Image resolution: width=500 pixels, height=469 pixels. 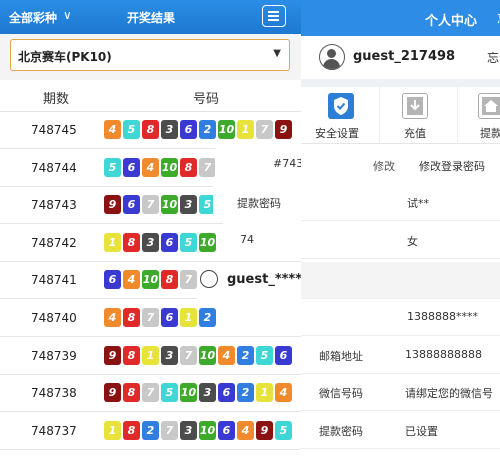 I want to click on lottery-select: 北京赛车(PK10) ▼, so click(x=150, y=55).